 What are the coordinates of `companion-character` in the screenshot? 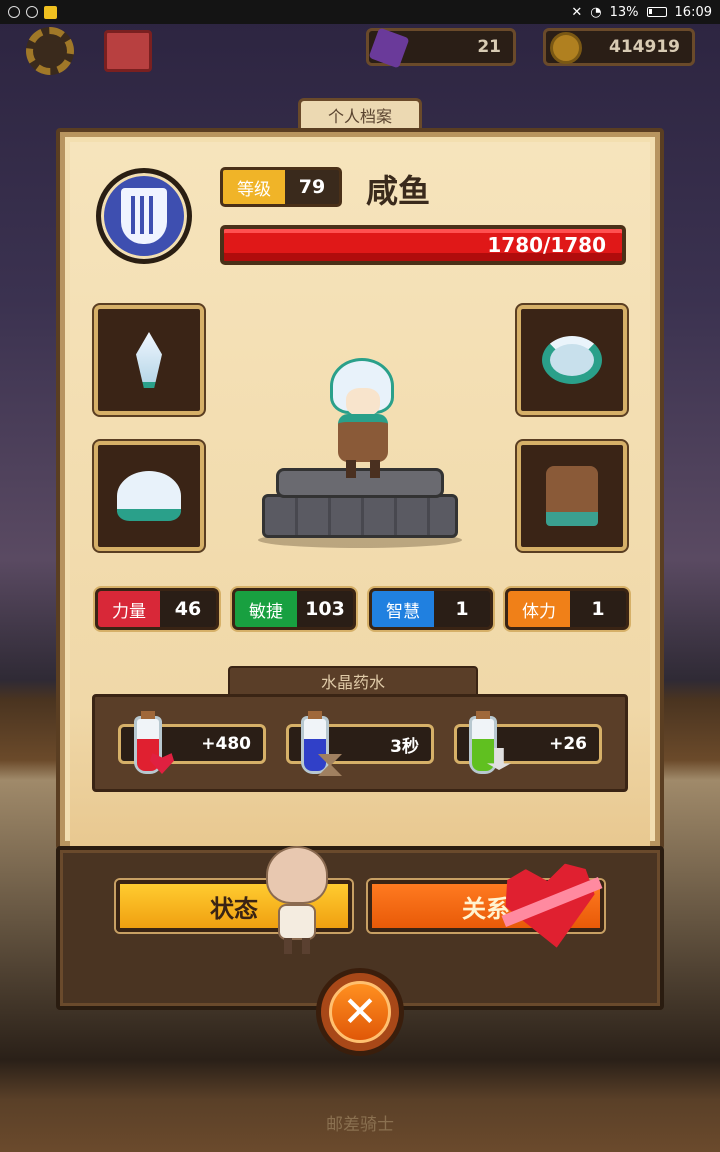 It's located at (297, 901).